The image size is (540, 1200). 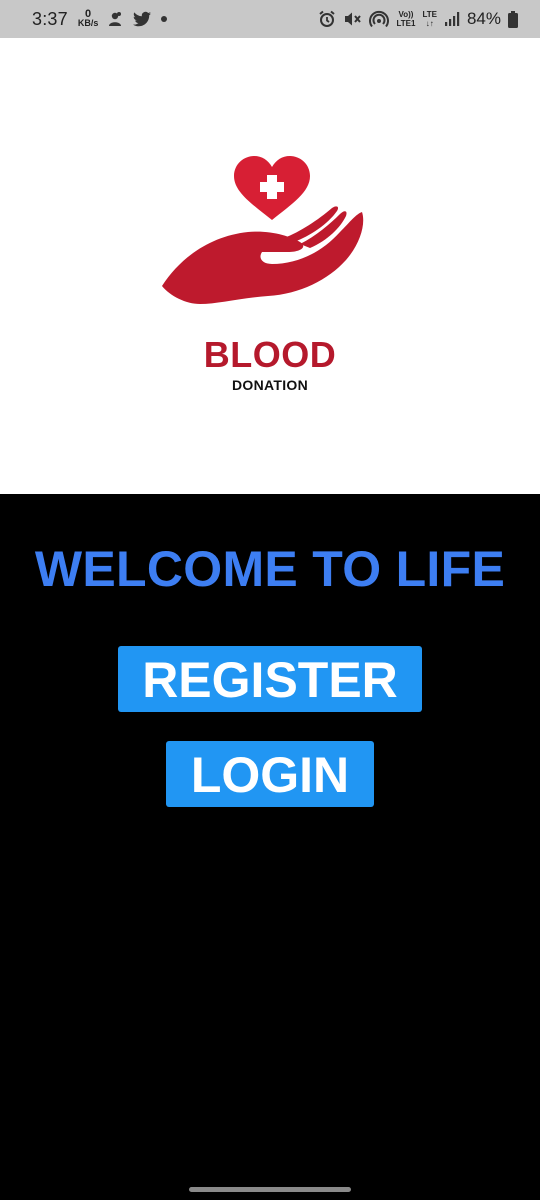 I want to click on notification-dot-icon, so click(x=164, y=19).